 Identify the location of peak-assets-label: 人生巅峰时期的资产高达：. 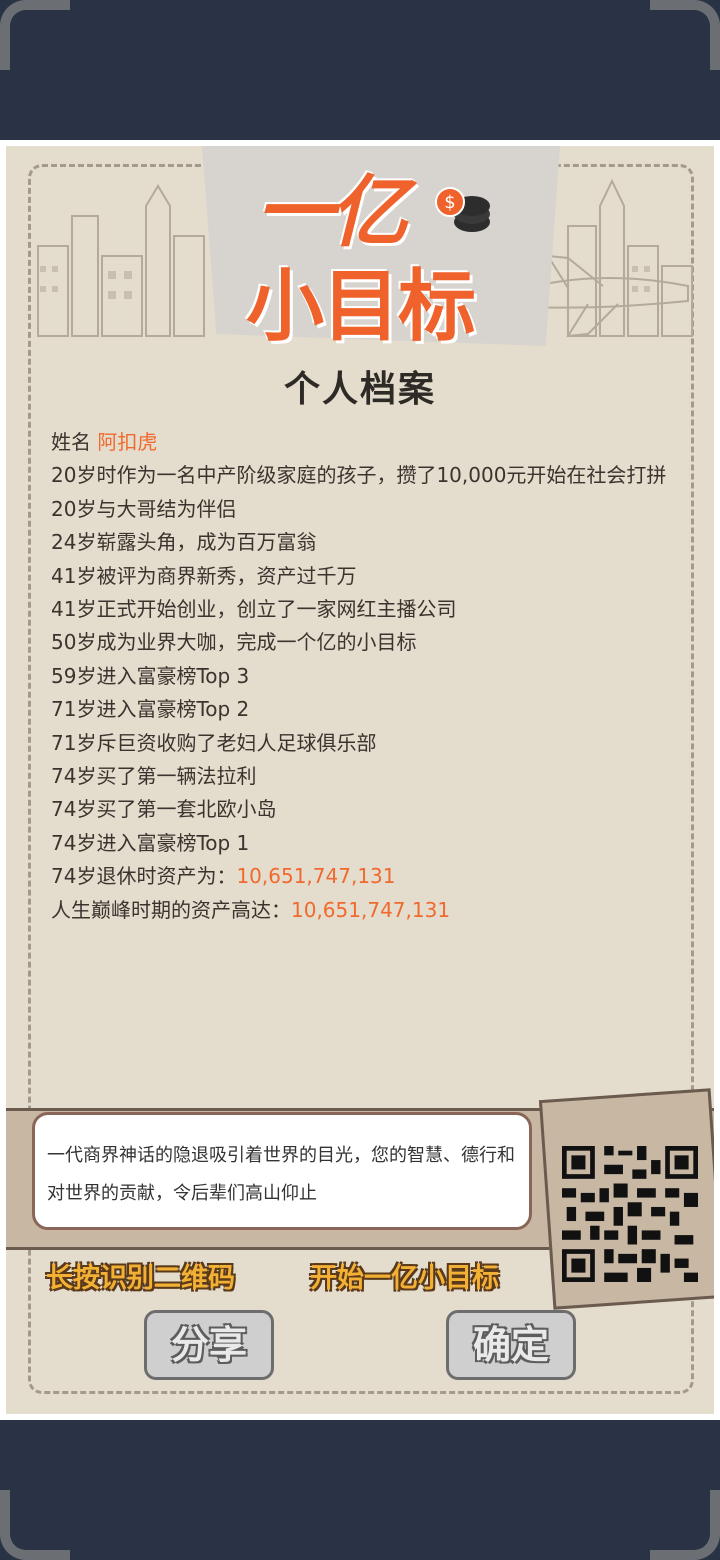
(171, 909).